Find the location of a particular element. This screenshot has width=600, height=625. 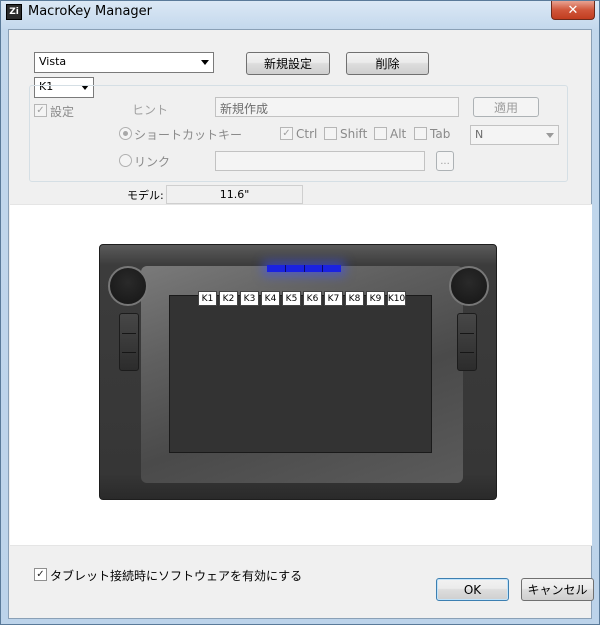

title-bar: Zi MacroKey Manager ✕ is located at coordinates (300, 12).